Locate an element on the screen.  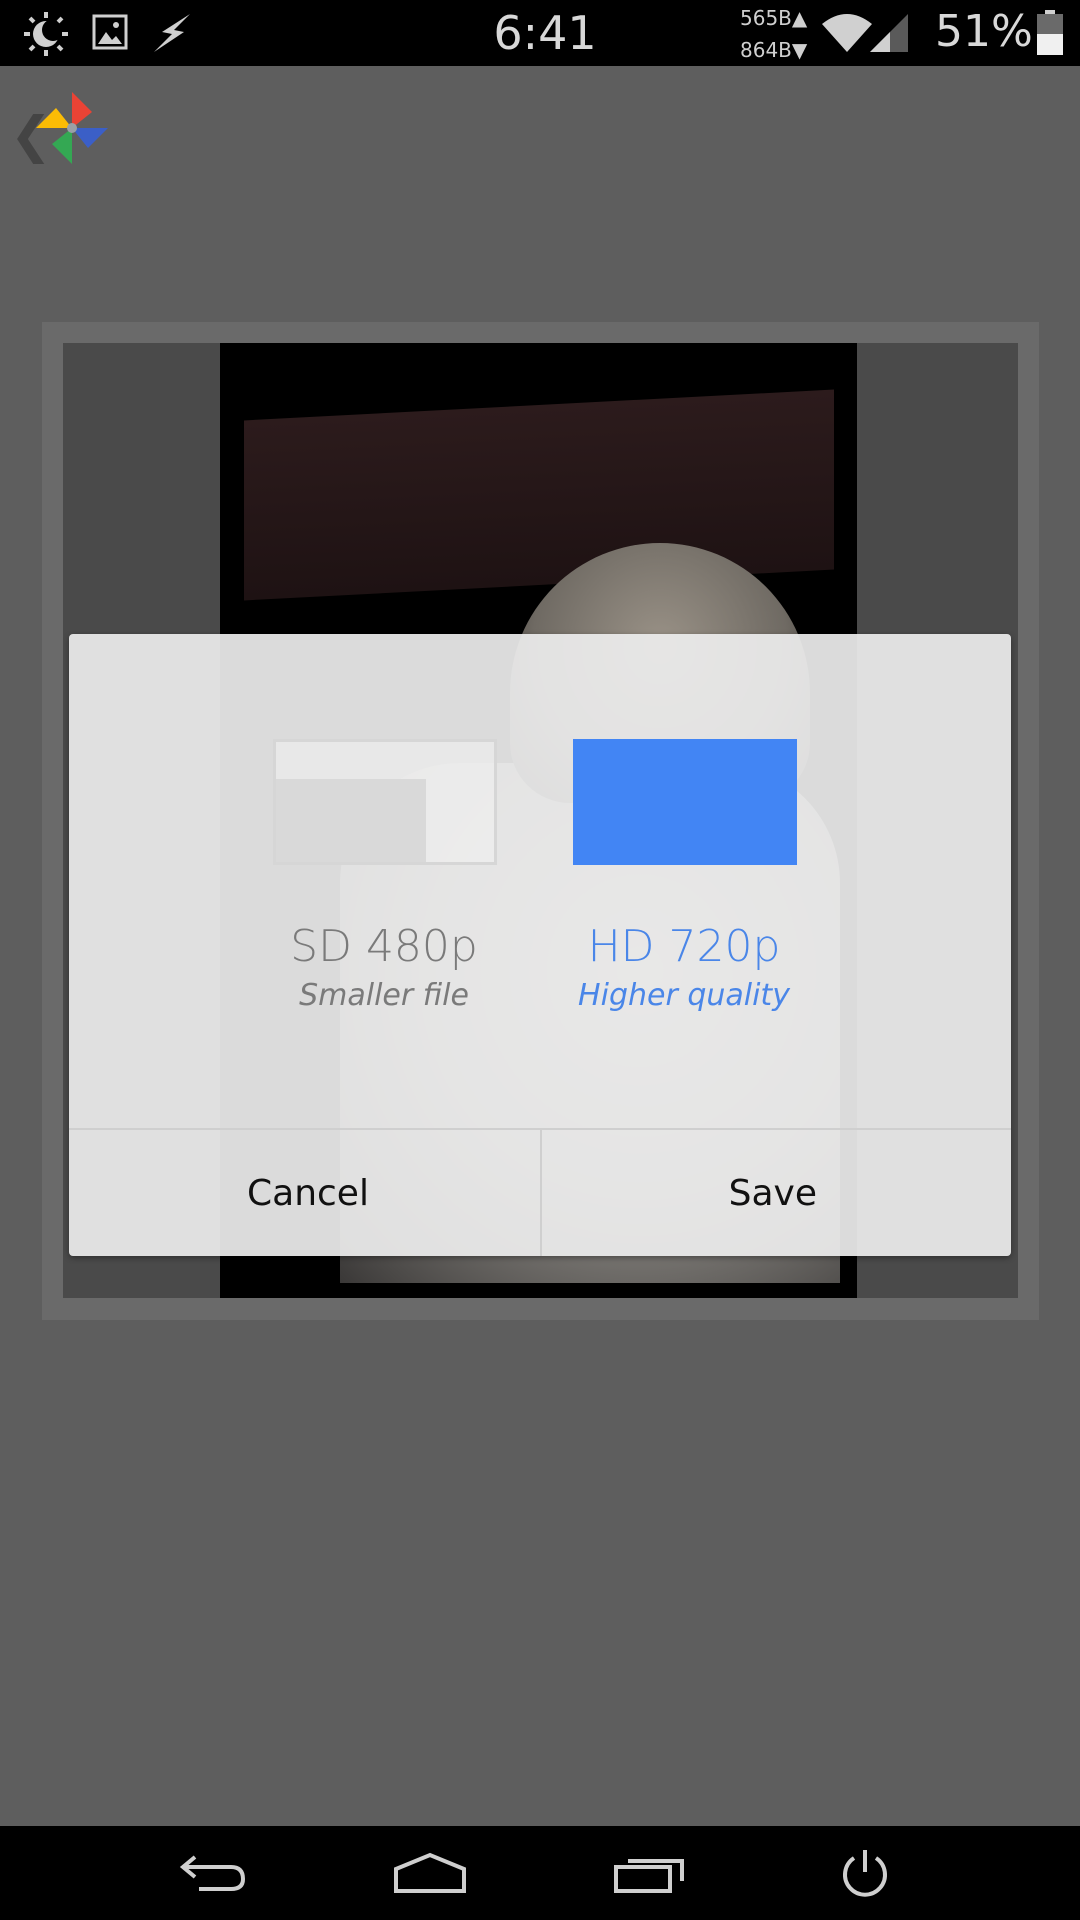
save-button: Save is located at coordinates (775, 1193).